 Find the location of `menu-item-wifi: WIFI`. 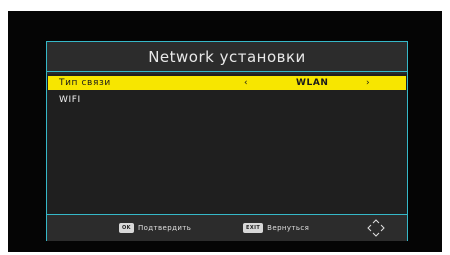

menu-item-wifi: WIFI is located at coordinates (227, 100).